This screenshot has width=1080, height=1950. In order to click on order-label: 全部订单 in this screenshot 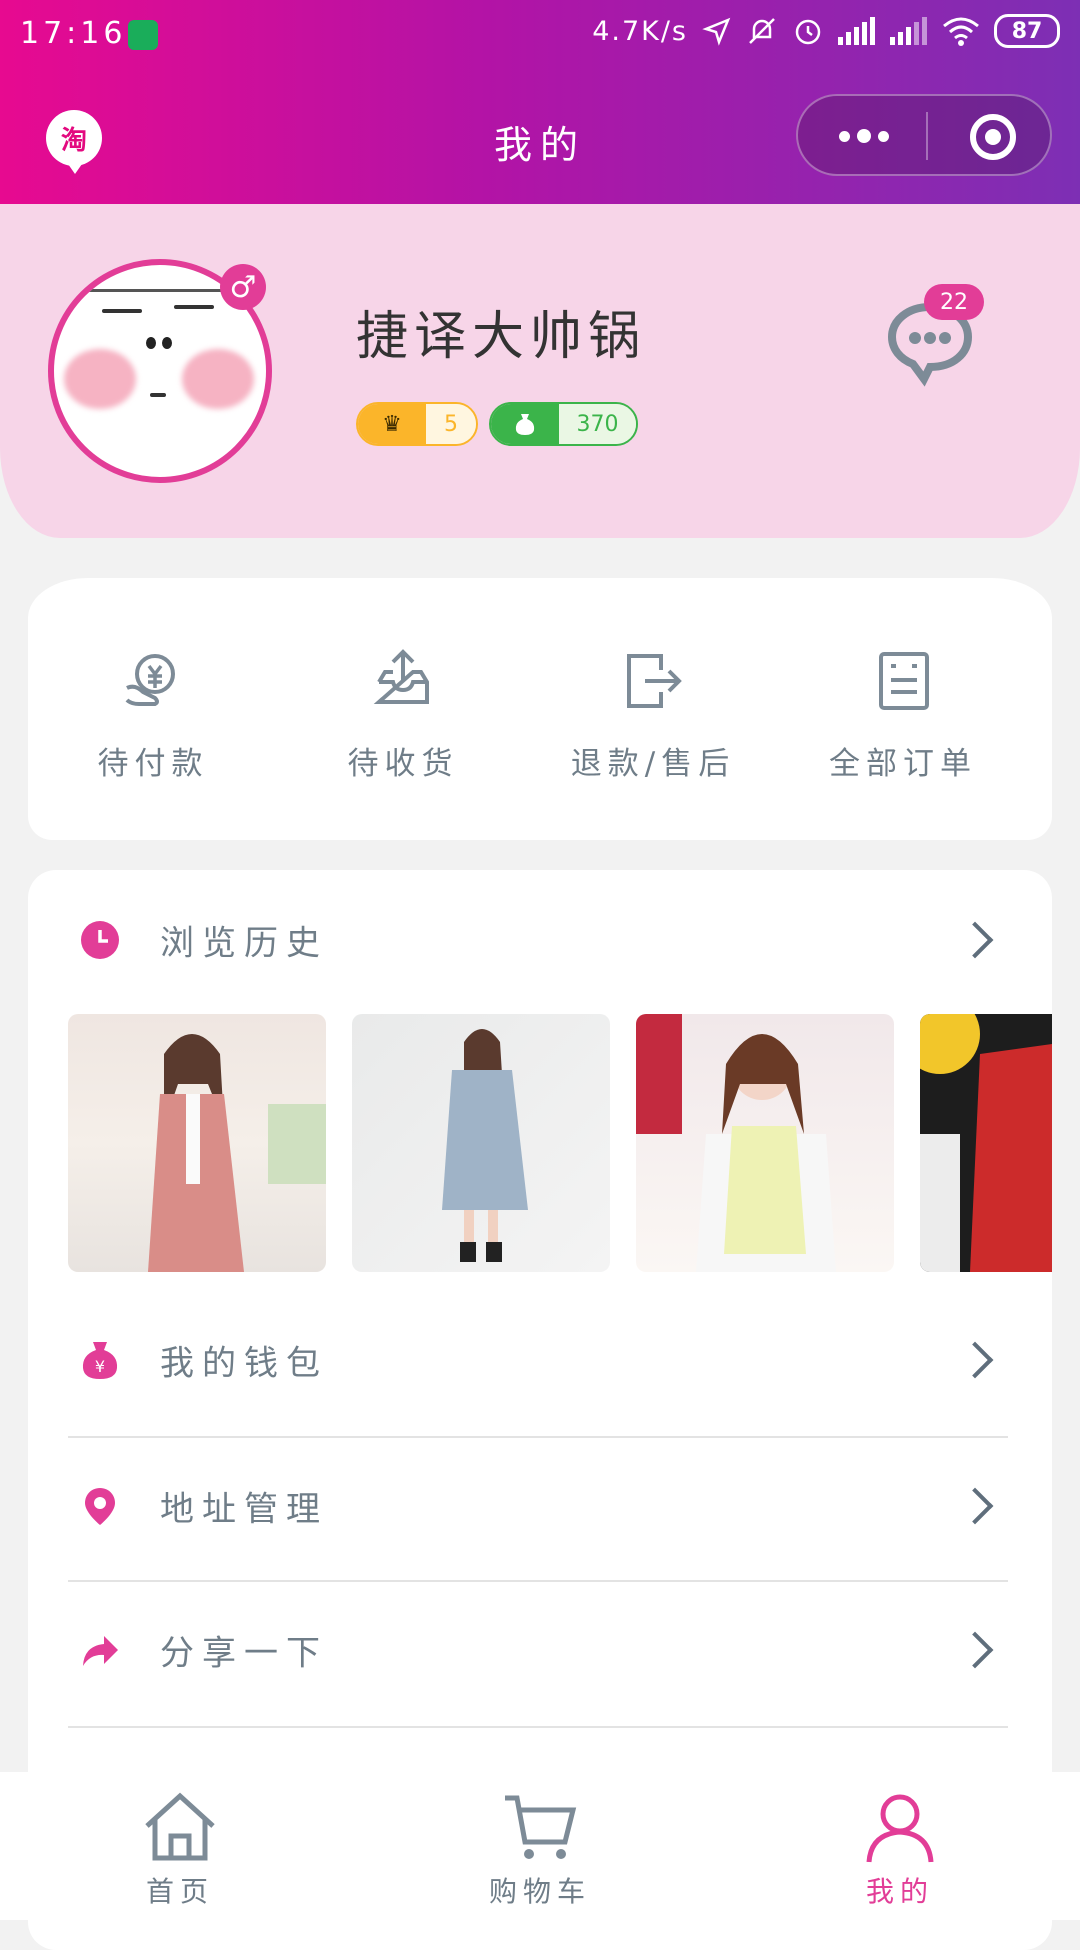, I will do `click(903, 764)`.